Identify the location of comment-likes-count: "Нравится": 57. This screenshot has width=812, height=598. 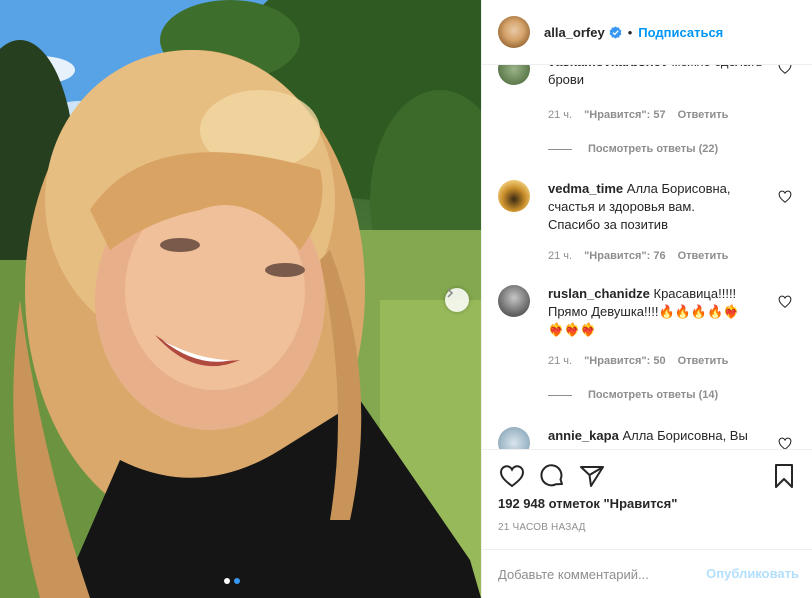
(624, 115).